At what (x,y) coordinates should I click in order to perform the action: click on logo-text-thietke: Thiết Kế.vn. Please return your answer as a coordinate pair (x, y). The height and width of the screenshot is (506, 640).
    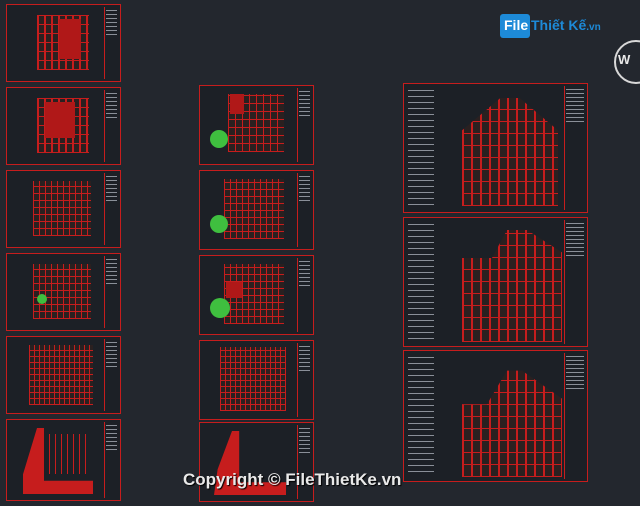
    Looking at the image, I should click on (566, 25).